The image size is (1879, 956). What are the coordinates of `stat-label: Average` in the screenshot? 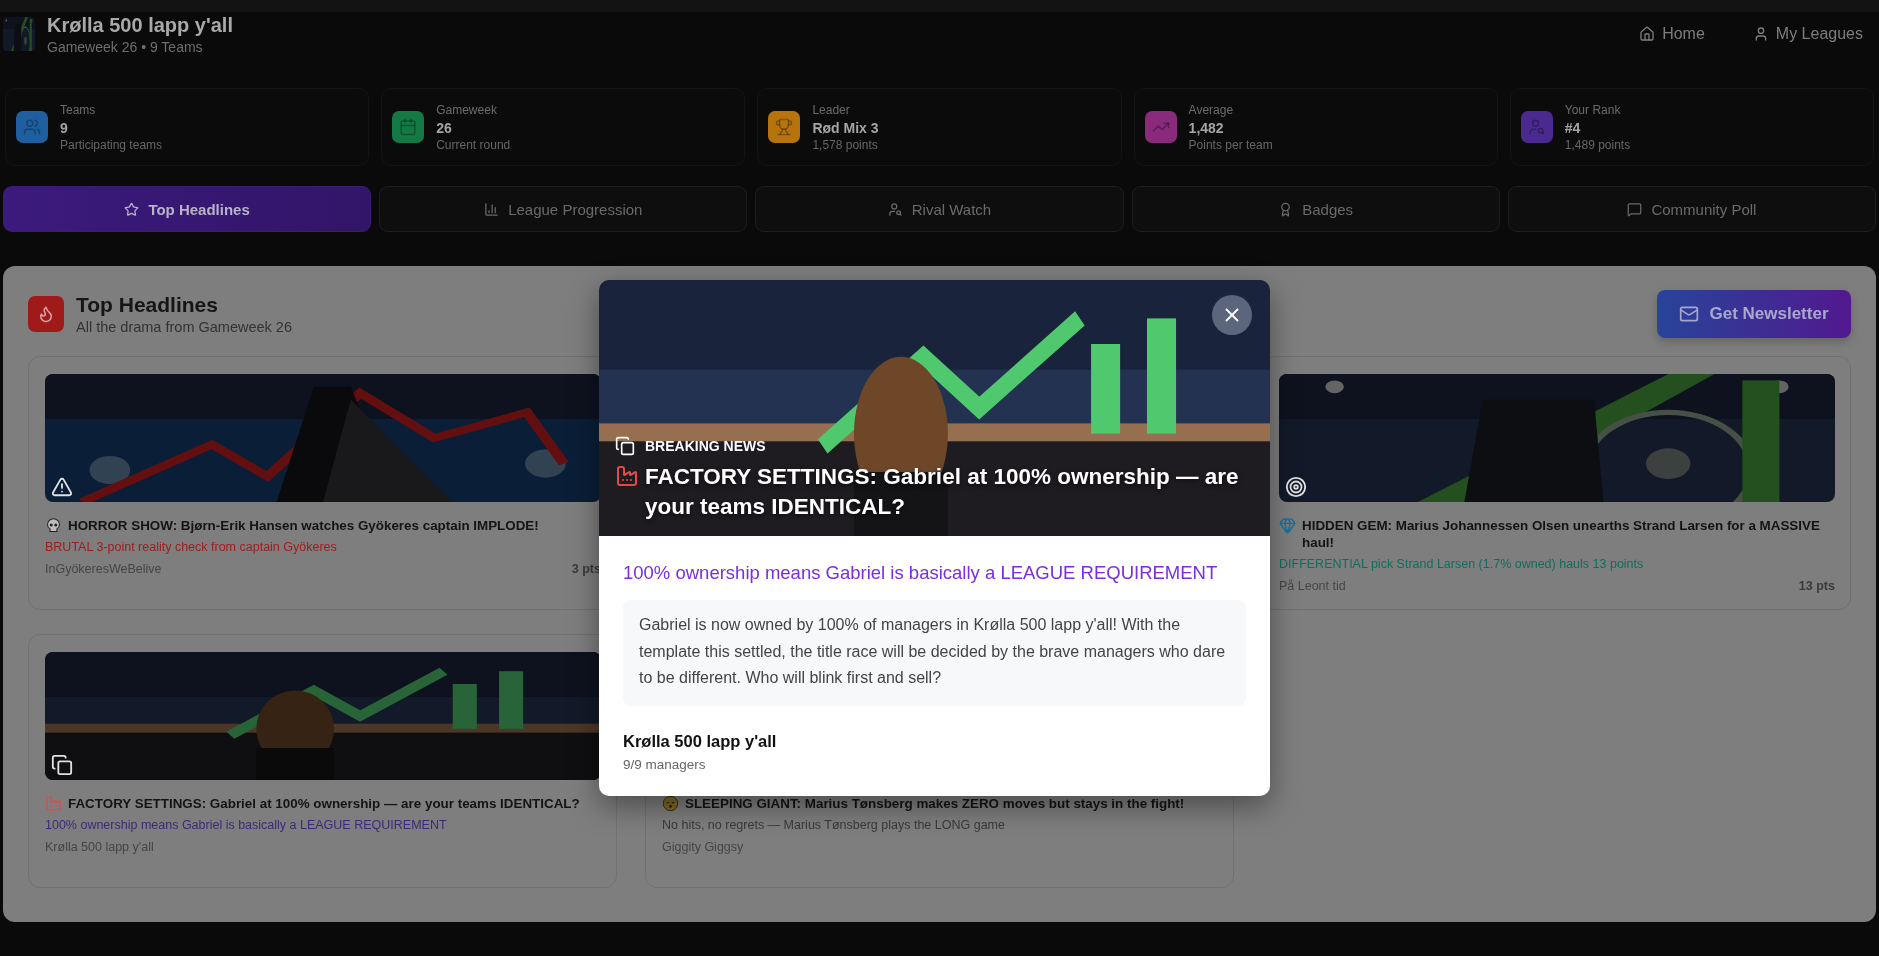 It's located at (1211, 109).